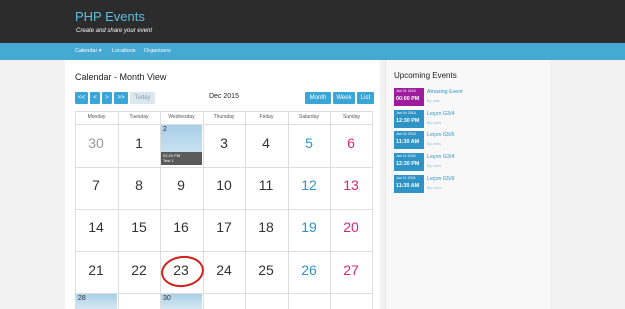 Image resolution: width=625 pixels, height=309 pixels. I want to click on calendar-day: 9, so click(181, 185).